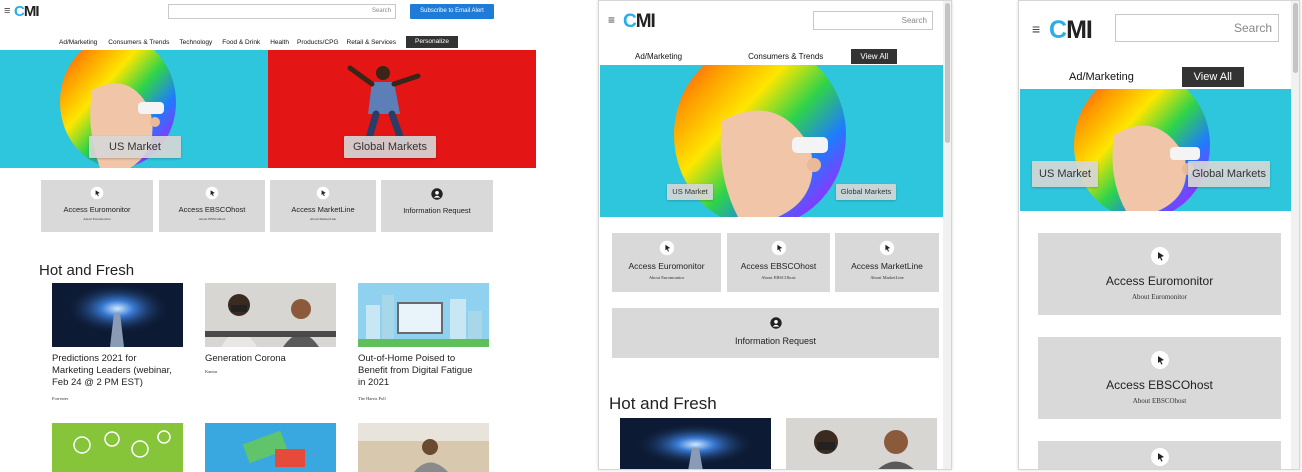 This screenshot has height=472, width=1302. Describe the element at coordinates (195, 42) in the screenshot. I see `nav-technology: Technology` at that location.